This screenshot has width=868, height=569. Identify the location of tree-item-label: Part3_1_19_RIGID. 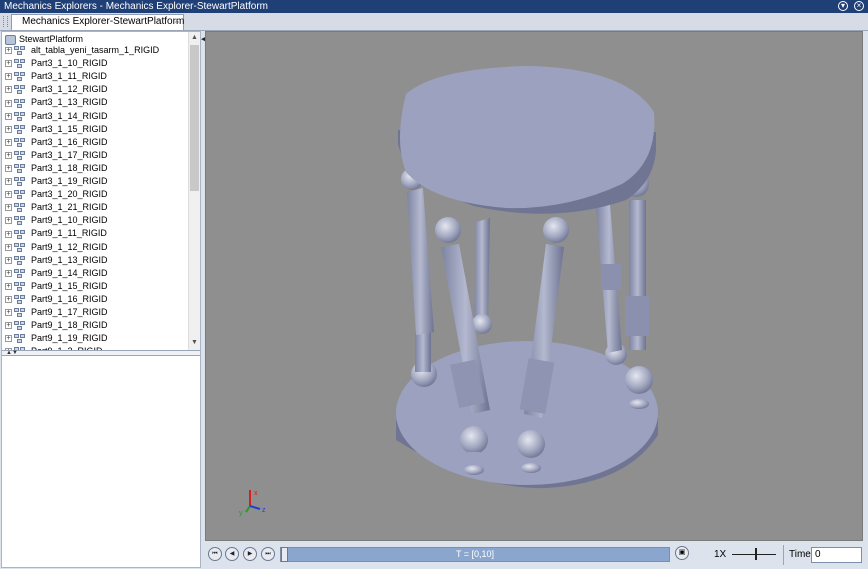
(69, 181).